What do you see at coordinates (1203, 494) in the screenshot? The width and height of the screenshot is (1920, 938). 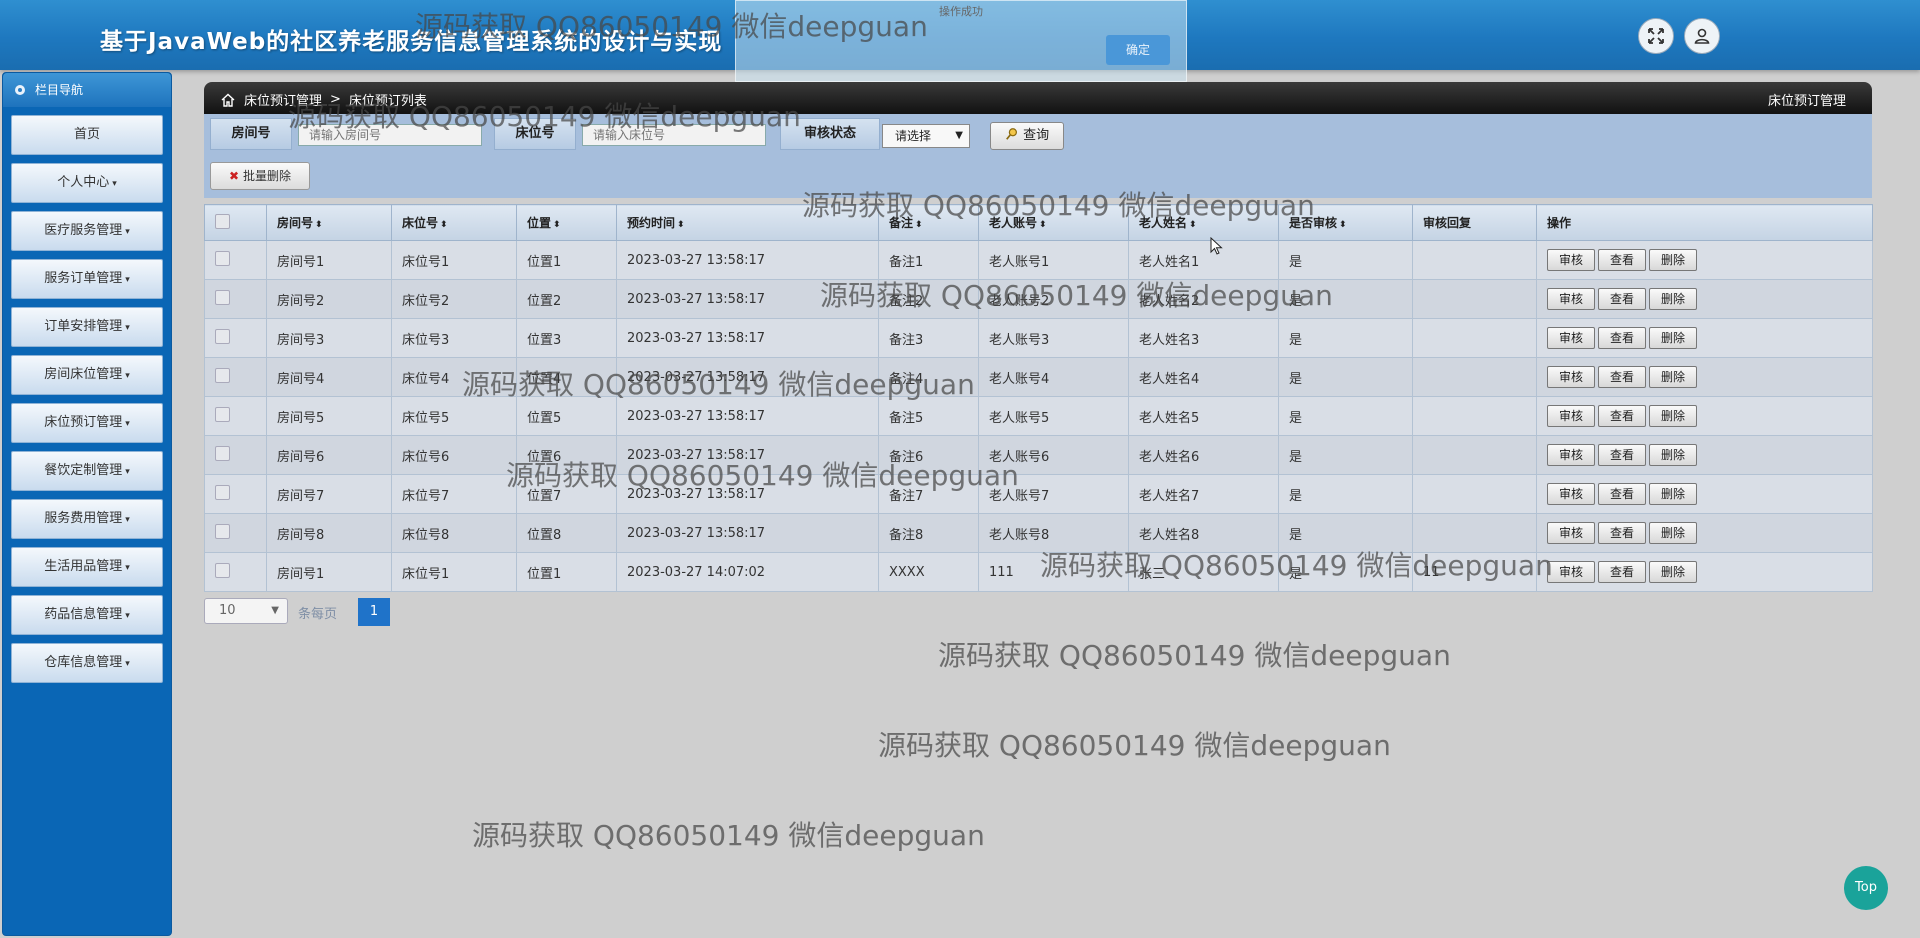 I see `table-cell: 老人姓名7` at bounding box center [1203, 494].